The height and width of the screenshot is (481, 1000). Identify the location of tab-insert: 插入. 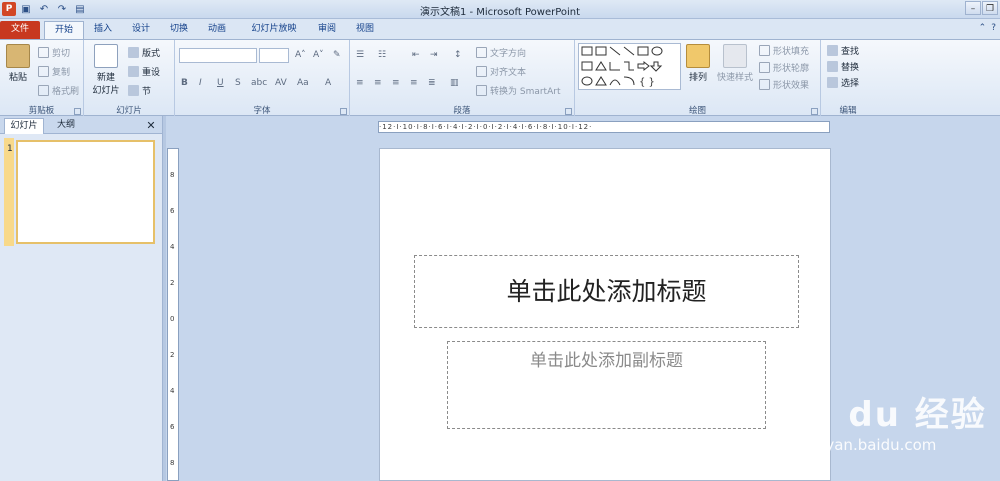
(103, 30).